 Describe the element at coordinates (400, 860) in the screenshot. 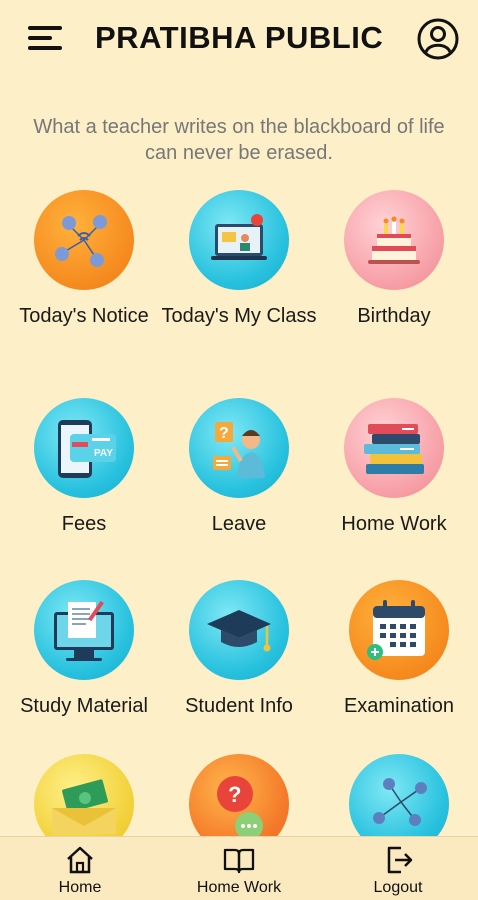

I see `logout-icon` at that location.